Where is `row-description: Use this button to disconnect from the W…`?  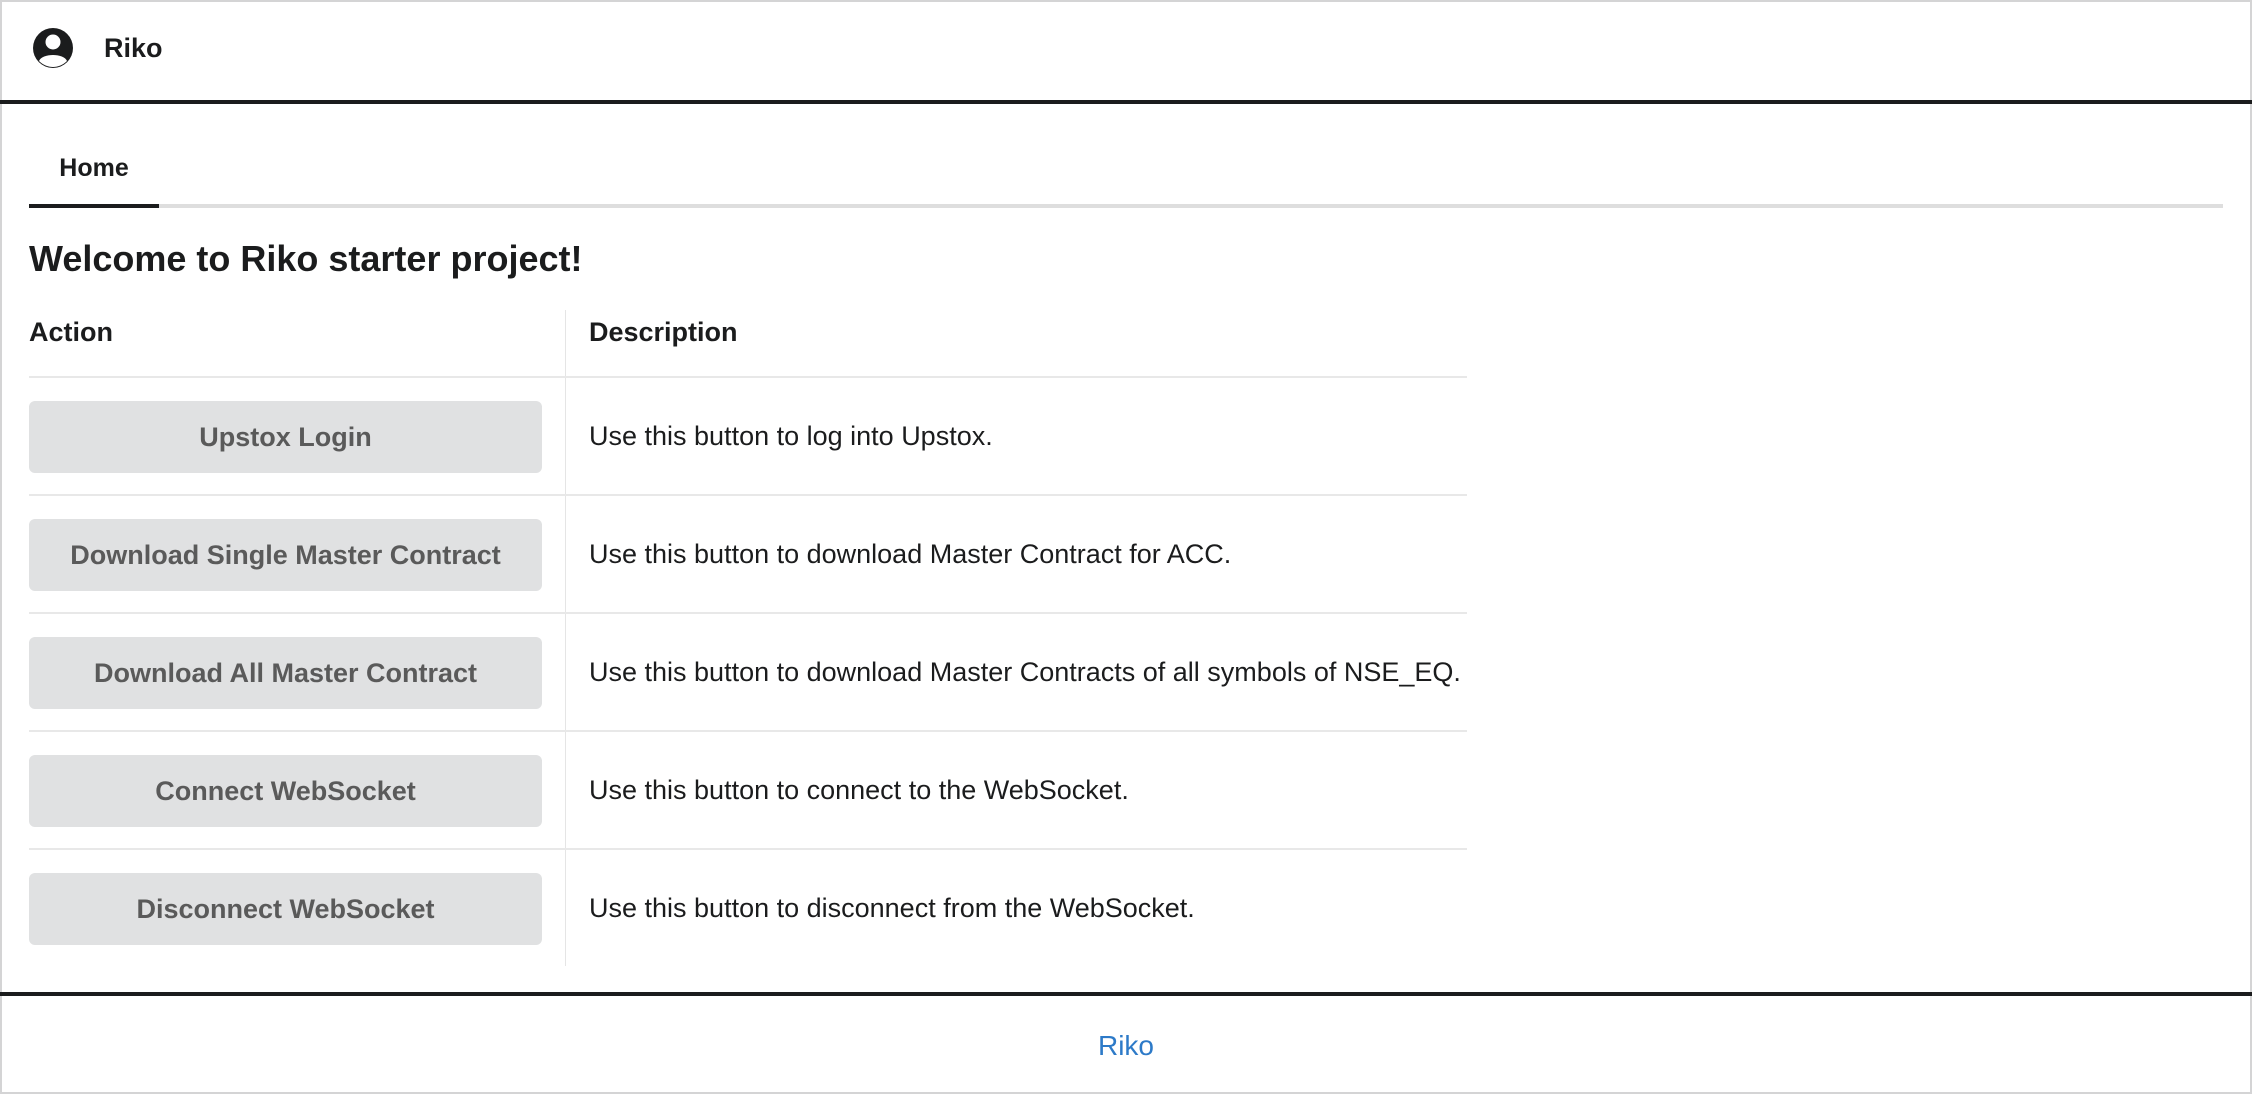 row-description: Use this button to disconnect from the W… is located at coordinates (892, 908).